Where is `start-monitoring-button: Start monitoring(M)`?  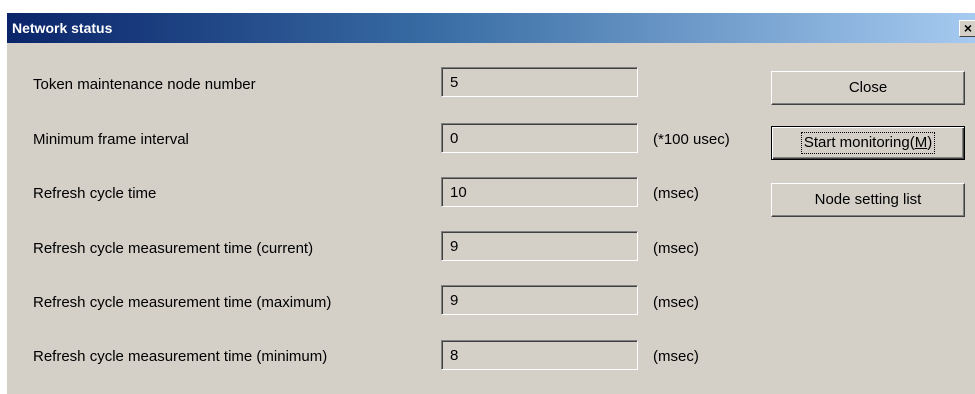
start-monitoring-button: Start monitoring(M) is located at coordinates (868, 143).